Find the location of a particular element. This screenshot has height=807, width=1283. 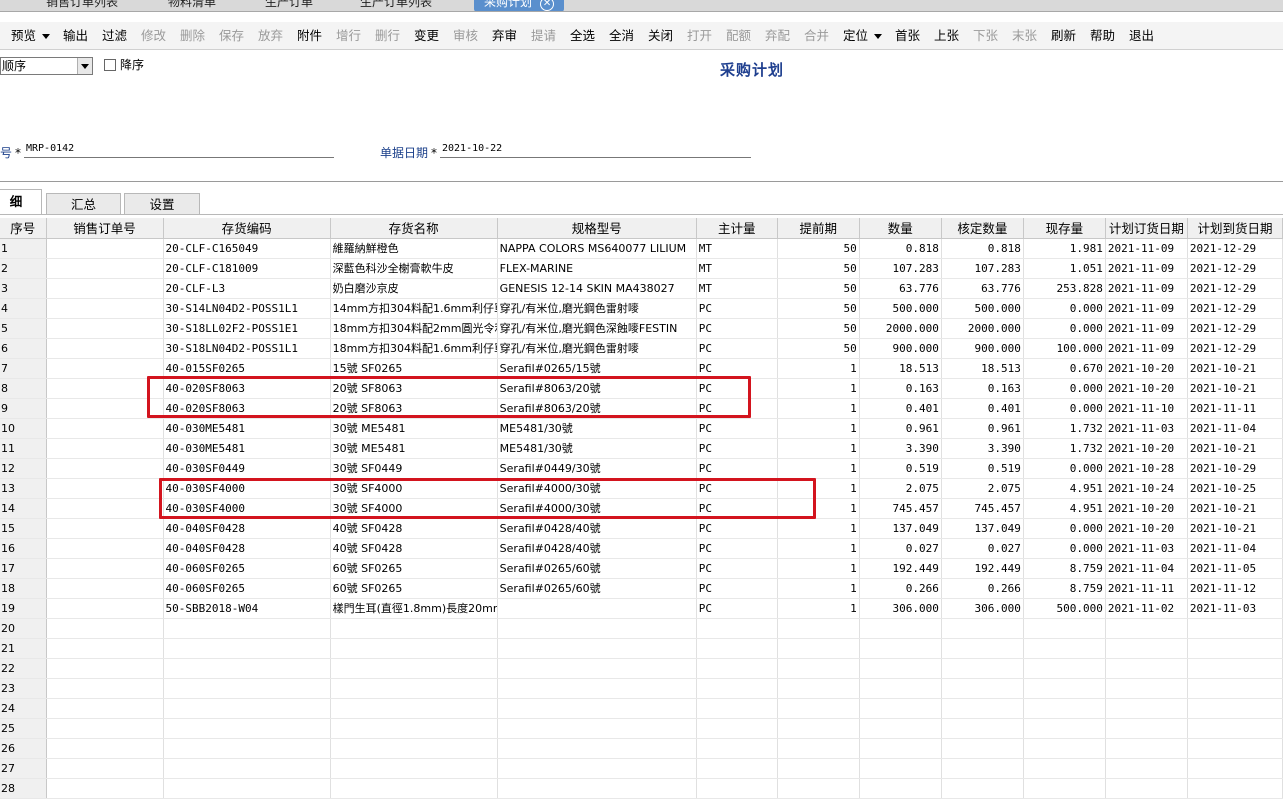

table-row: 20 is located at coordinates (641, 628).